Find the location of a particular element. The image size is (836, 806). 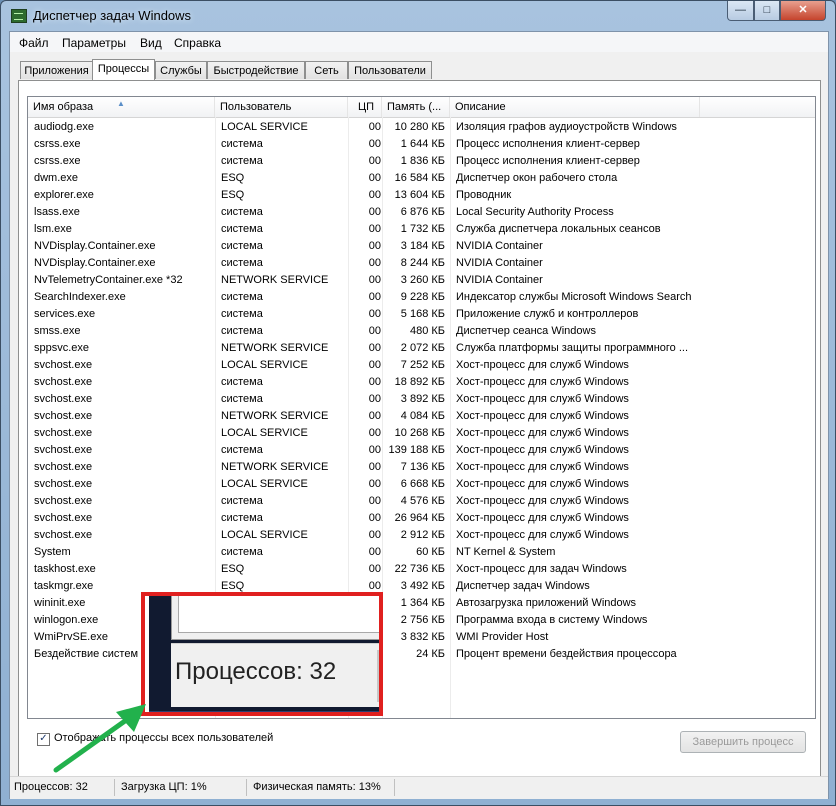

menu-view: Вид is located at coordinates (151, 43).